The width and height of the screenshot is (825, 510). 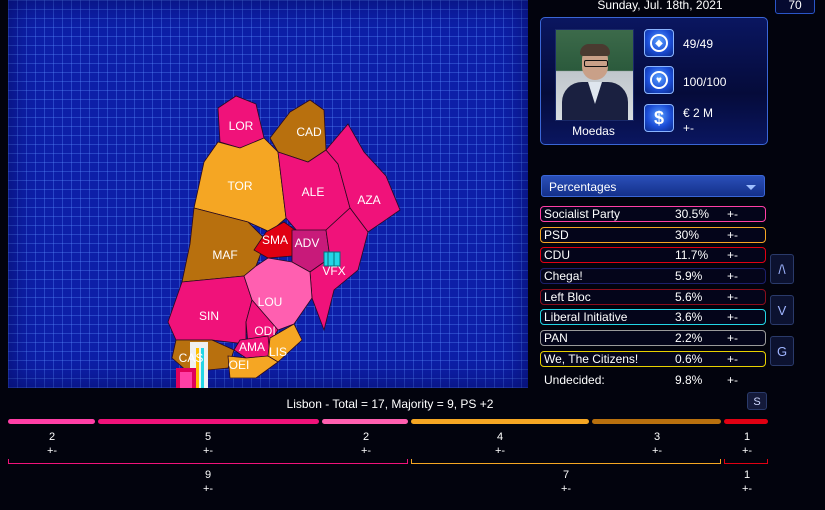 What do you see at coordinates (653, 255) in the screenshot?
I see `party-row: CDU 11.7% +-` at bounding box center [653, 255].